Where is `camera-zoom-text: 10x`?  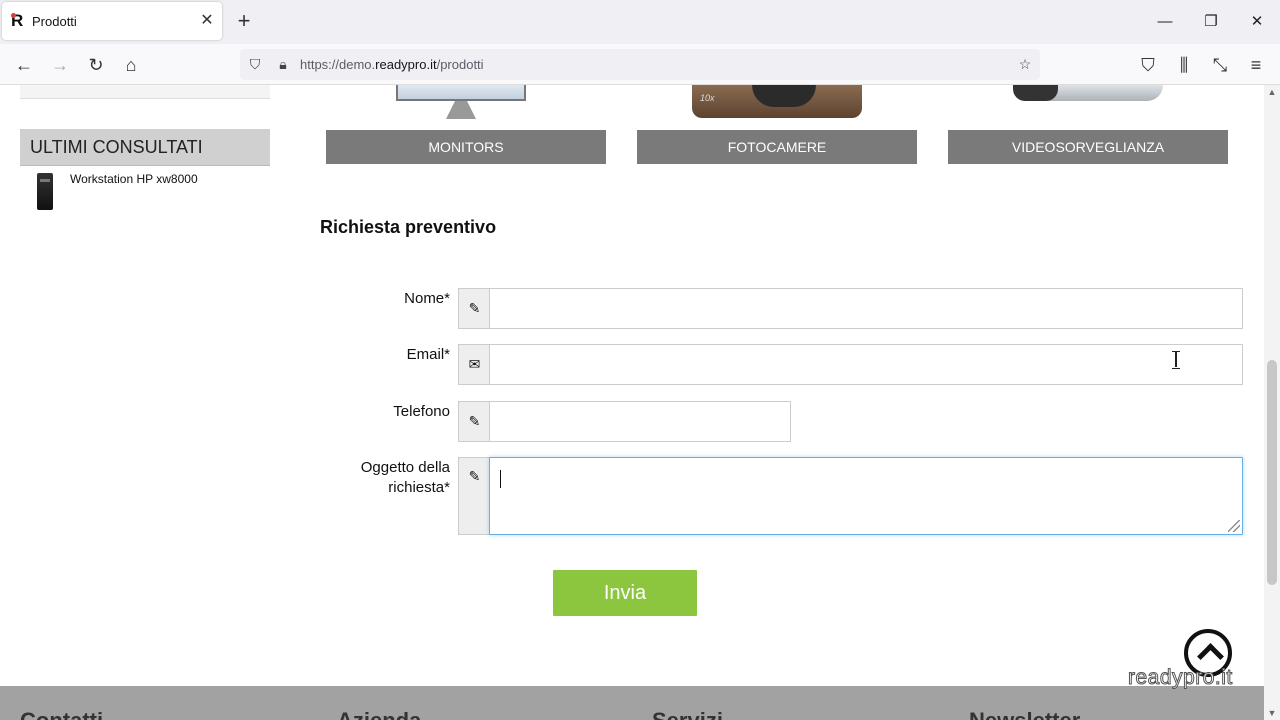 camera-zoom-text: 10x is located at coordinates (707, 98).